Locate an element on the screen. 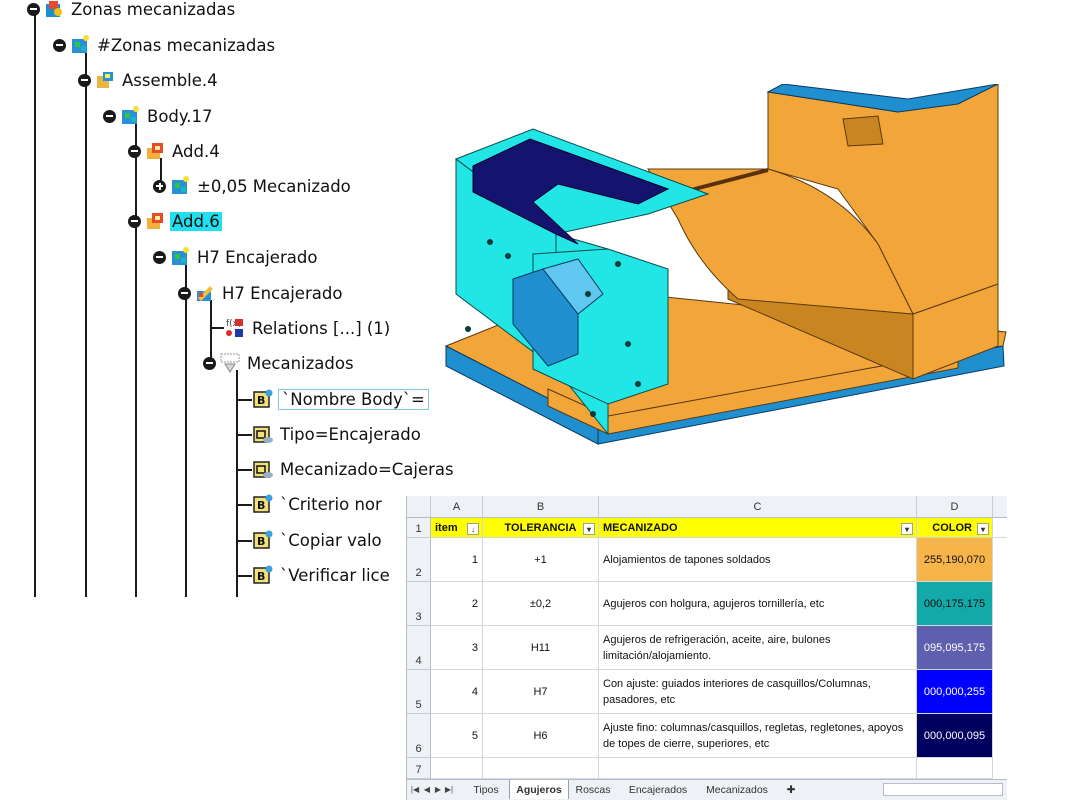  tab-agujeros: Agujeros is located at coordinates (539, 789).